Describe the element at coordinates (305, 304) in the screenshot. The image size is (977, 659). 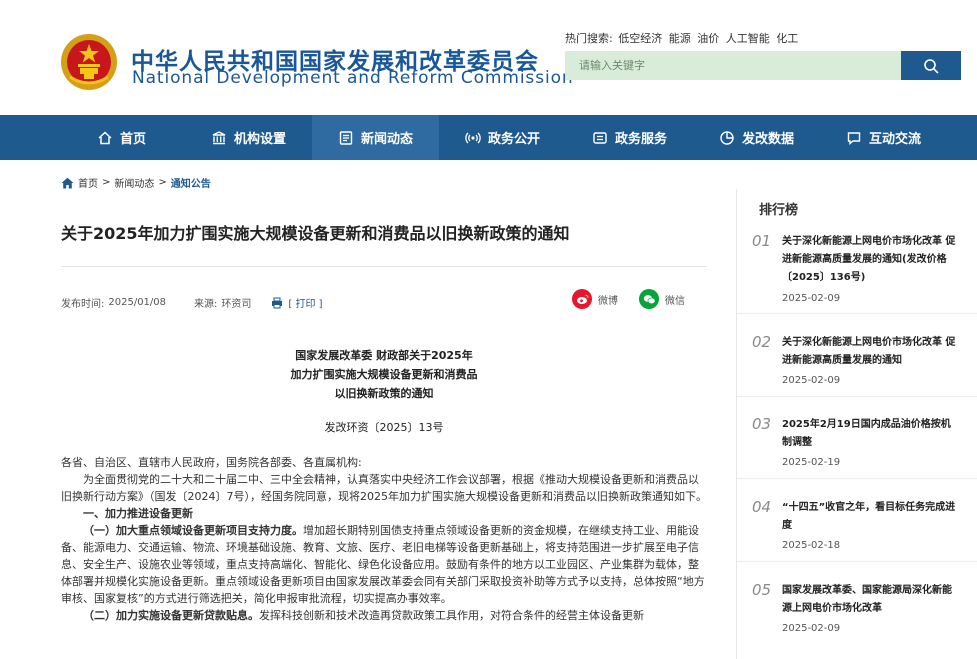
I see `print-label: [ 打印 ]` at that location.